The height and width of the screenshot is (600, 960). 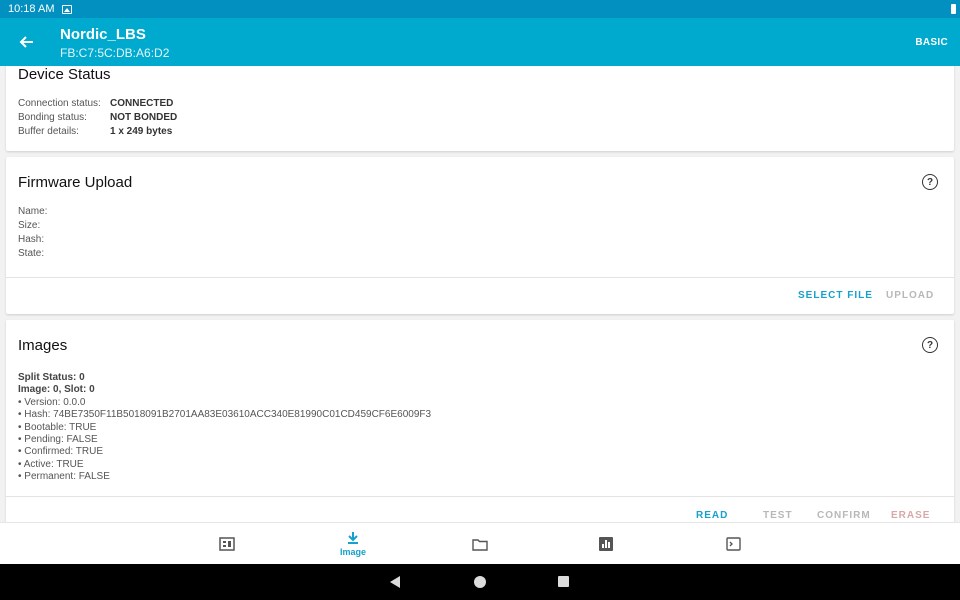 I want to click on buffer-details-value: 1 x 249 bytes, so click(x=141, y=131).